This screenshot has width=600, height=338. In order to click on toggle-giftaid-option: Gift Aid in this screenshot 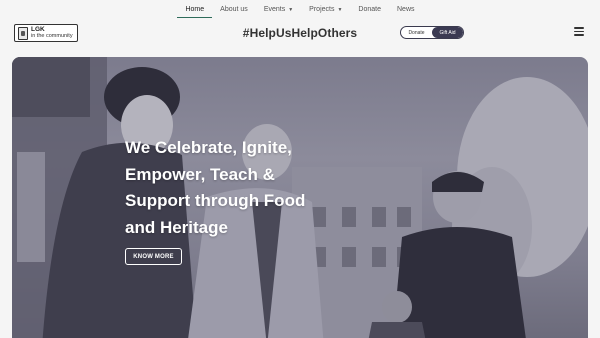, I will do `click(447, 32)`.